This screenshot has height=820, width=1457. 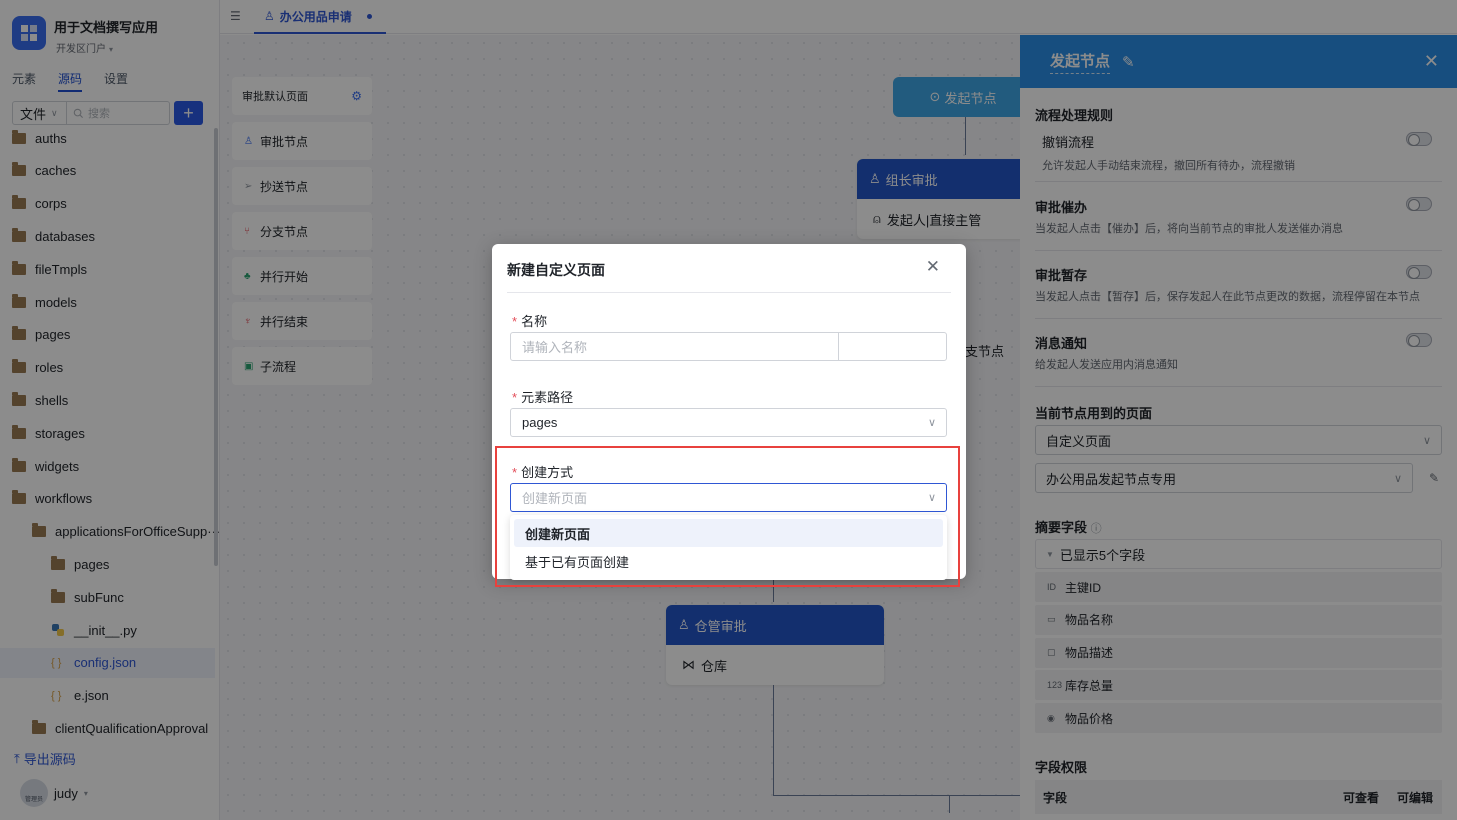 I want to click on input-divider, so click(x=838, y=346).